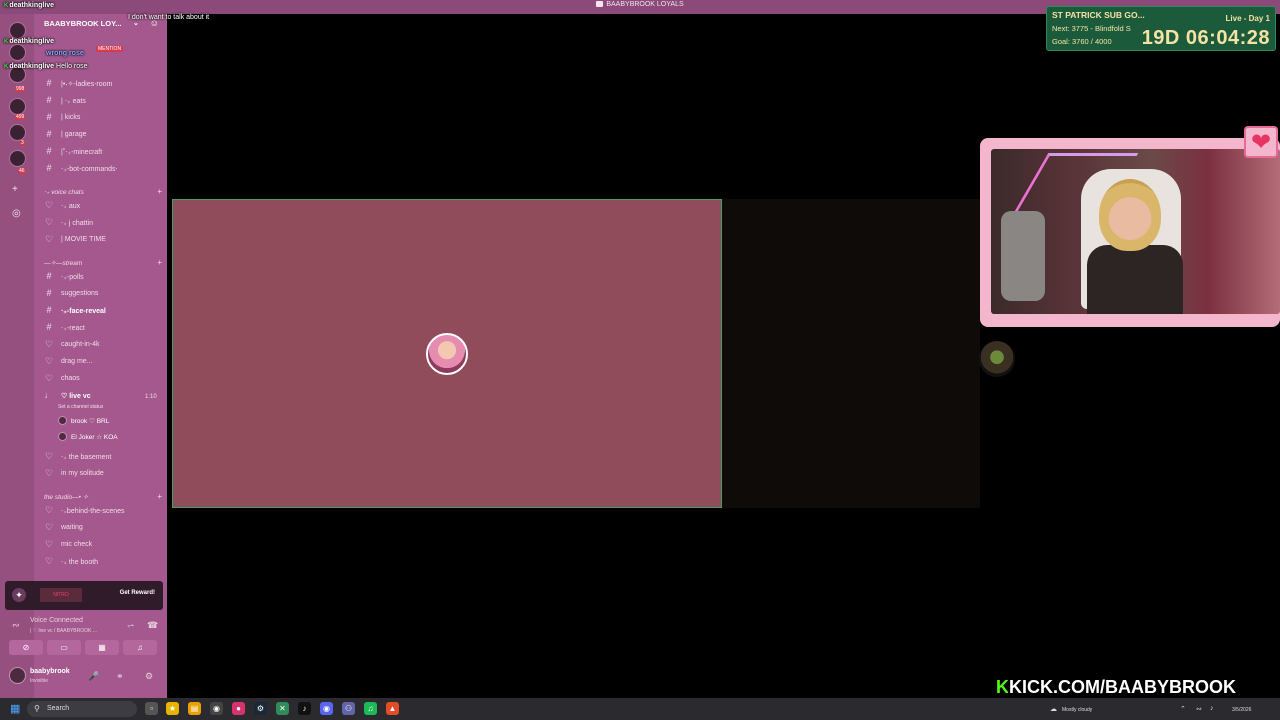 This screenshot has height=720, width=1280. I want to click on widgets-icon: ★, so click(172, 708).